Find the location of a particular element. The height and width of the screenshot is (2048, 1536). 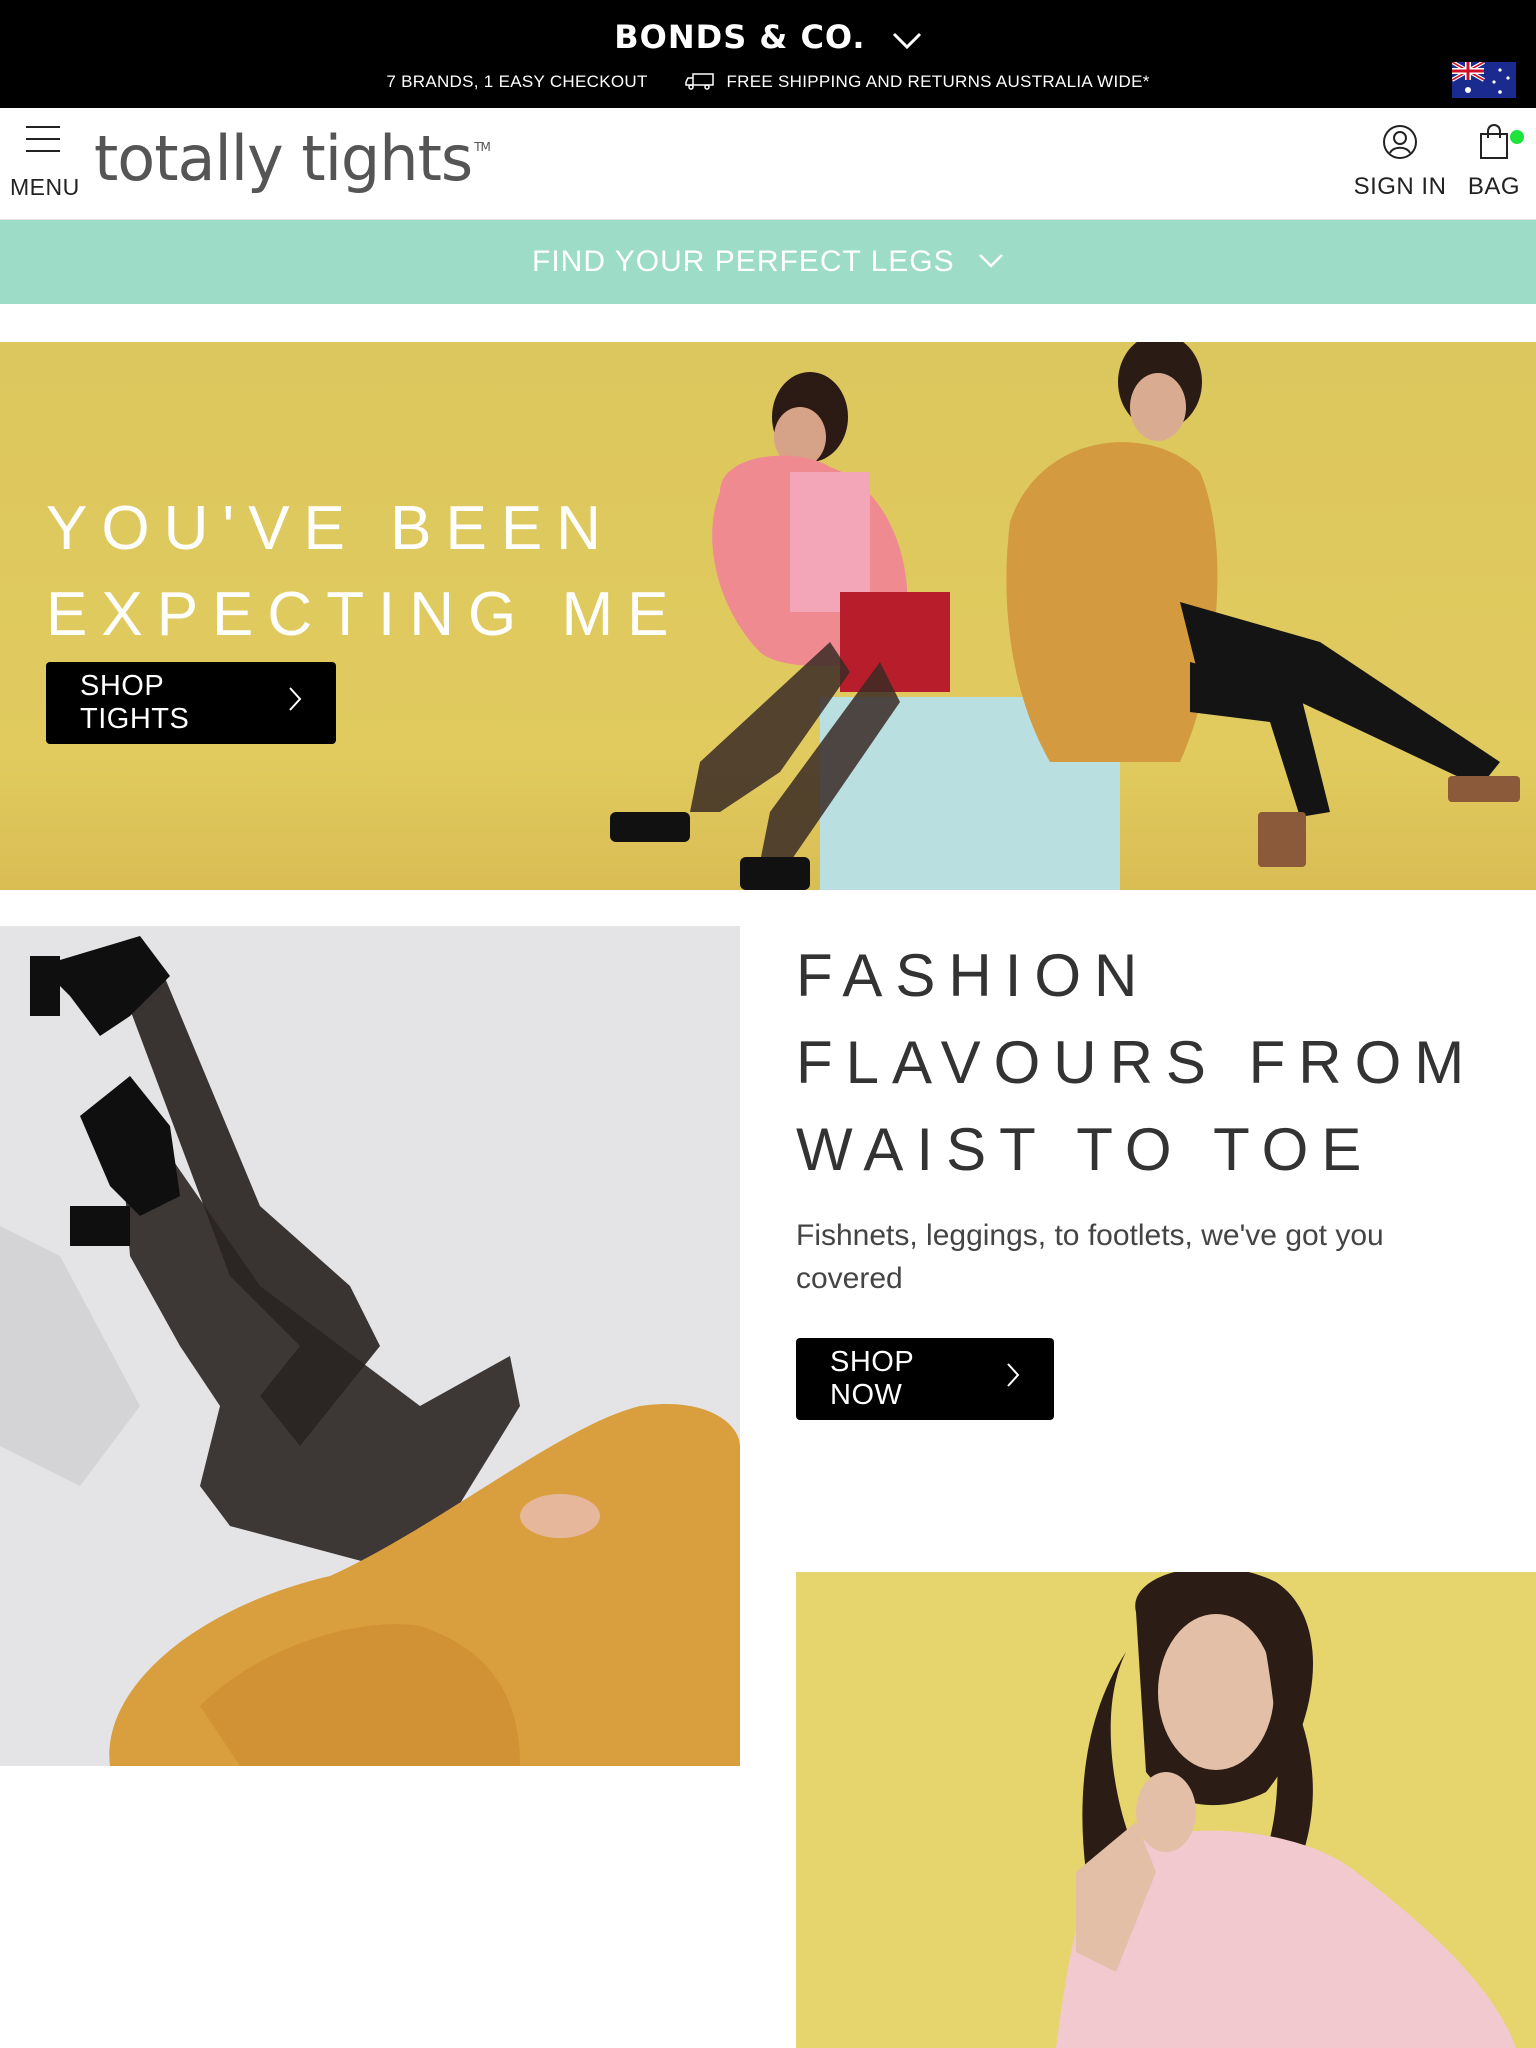

bag-button: BAG is located at coordinates (1494, 162).